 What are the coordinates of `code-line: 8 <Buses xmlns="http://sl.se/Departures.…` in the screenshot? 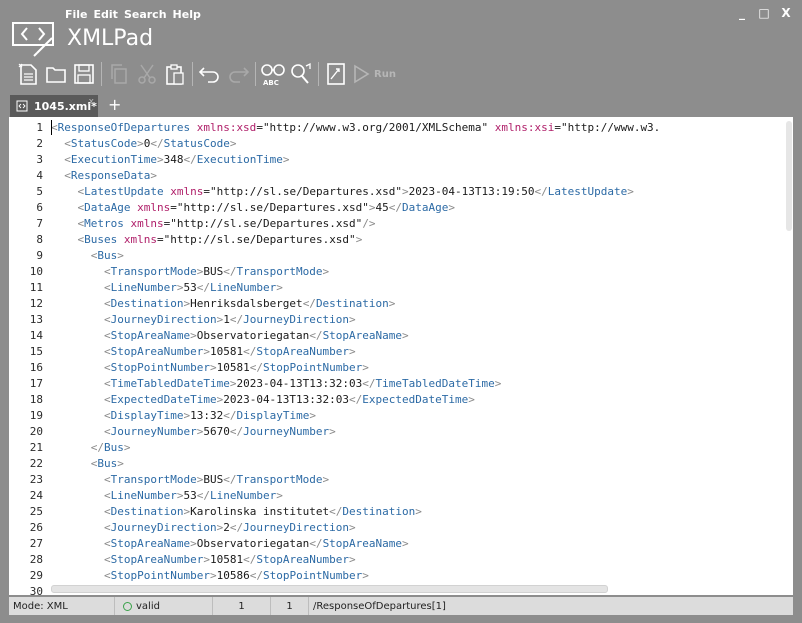 It's located at (397, 240).